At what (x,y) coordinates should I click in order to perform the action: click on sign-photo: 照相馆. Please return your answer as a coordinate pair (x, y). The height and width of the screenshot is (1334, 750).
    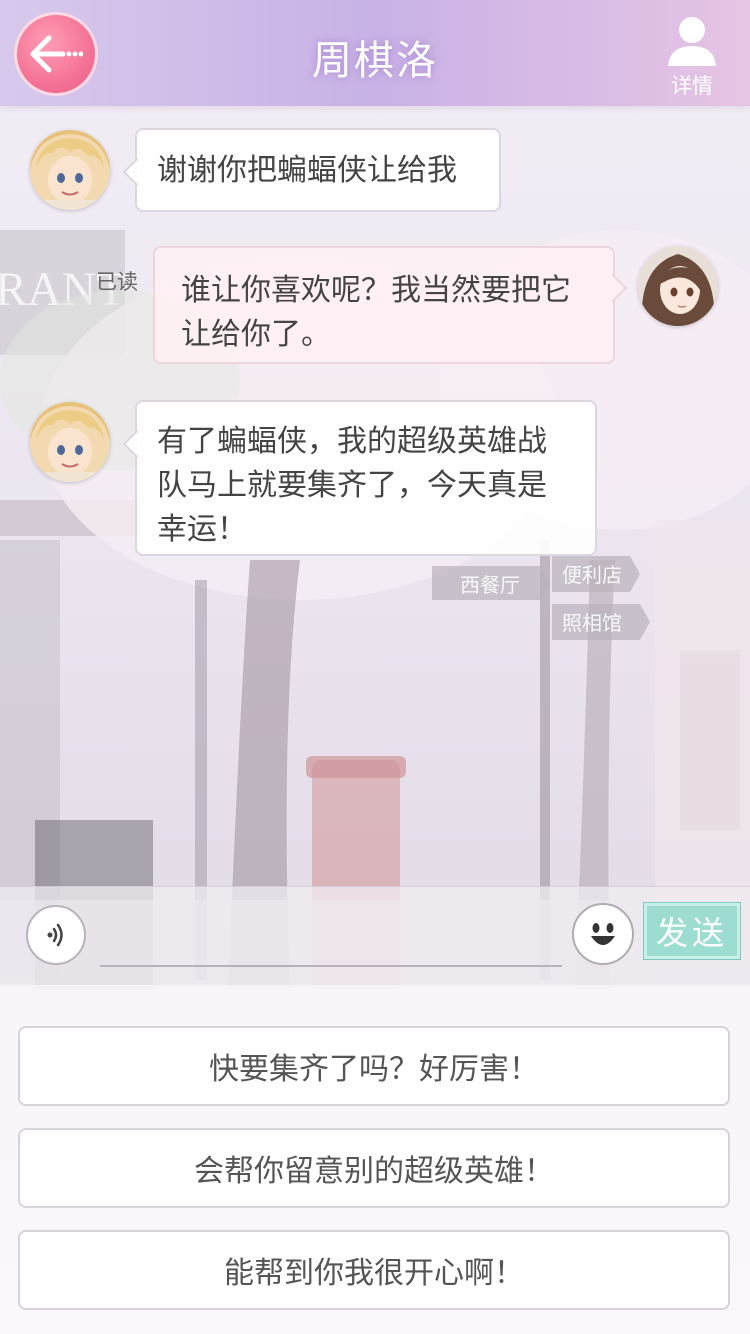
    Looking at the image, I should click on (592, 623).